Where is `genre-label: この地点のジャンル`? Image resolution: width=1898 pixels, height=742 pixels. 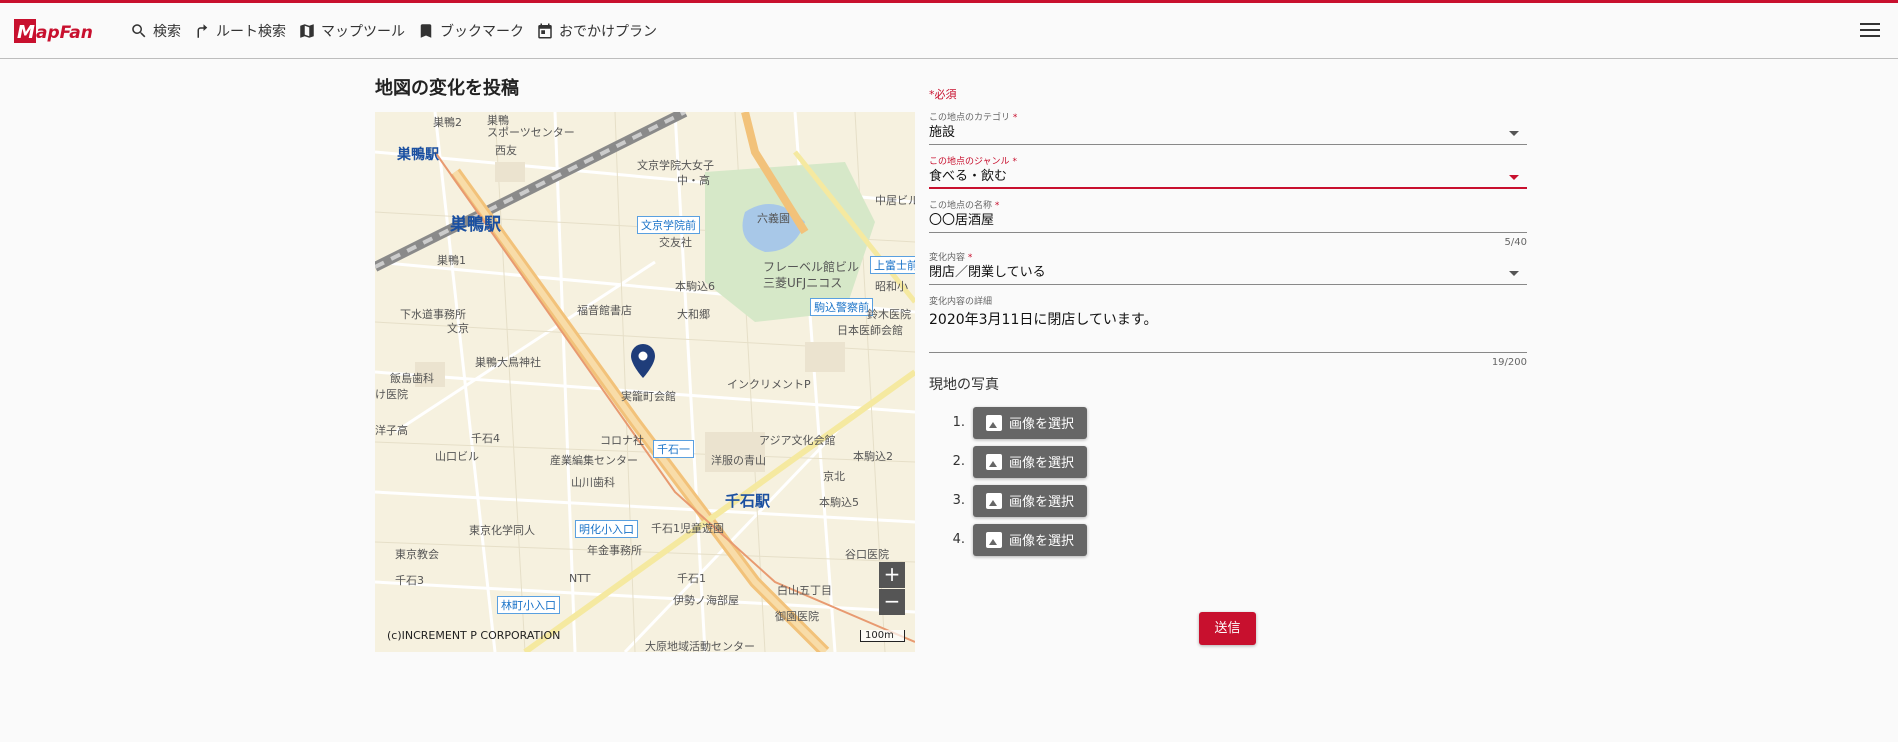 genre-label: この地点のジャンル is located at coordinates (969, 162).